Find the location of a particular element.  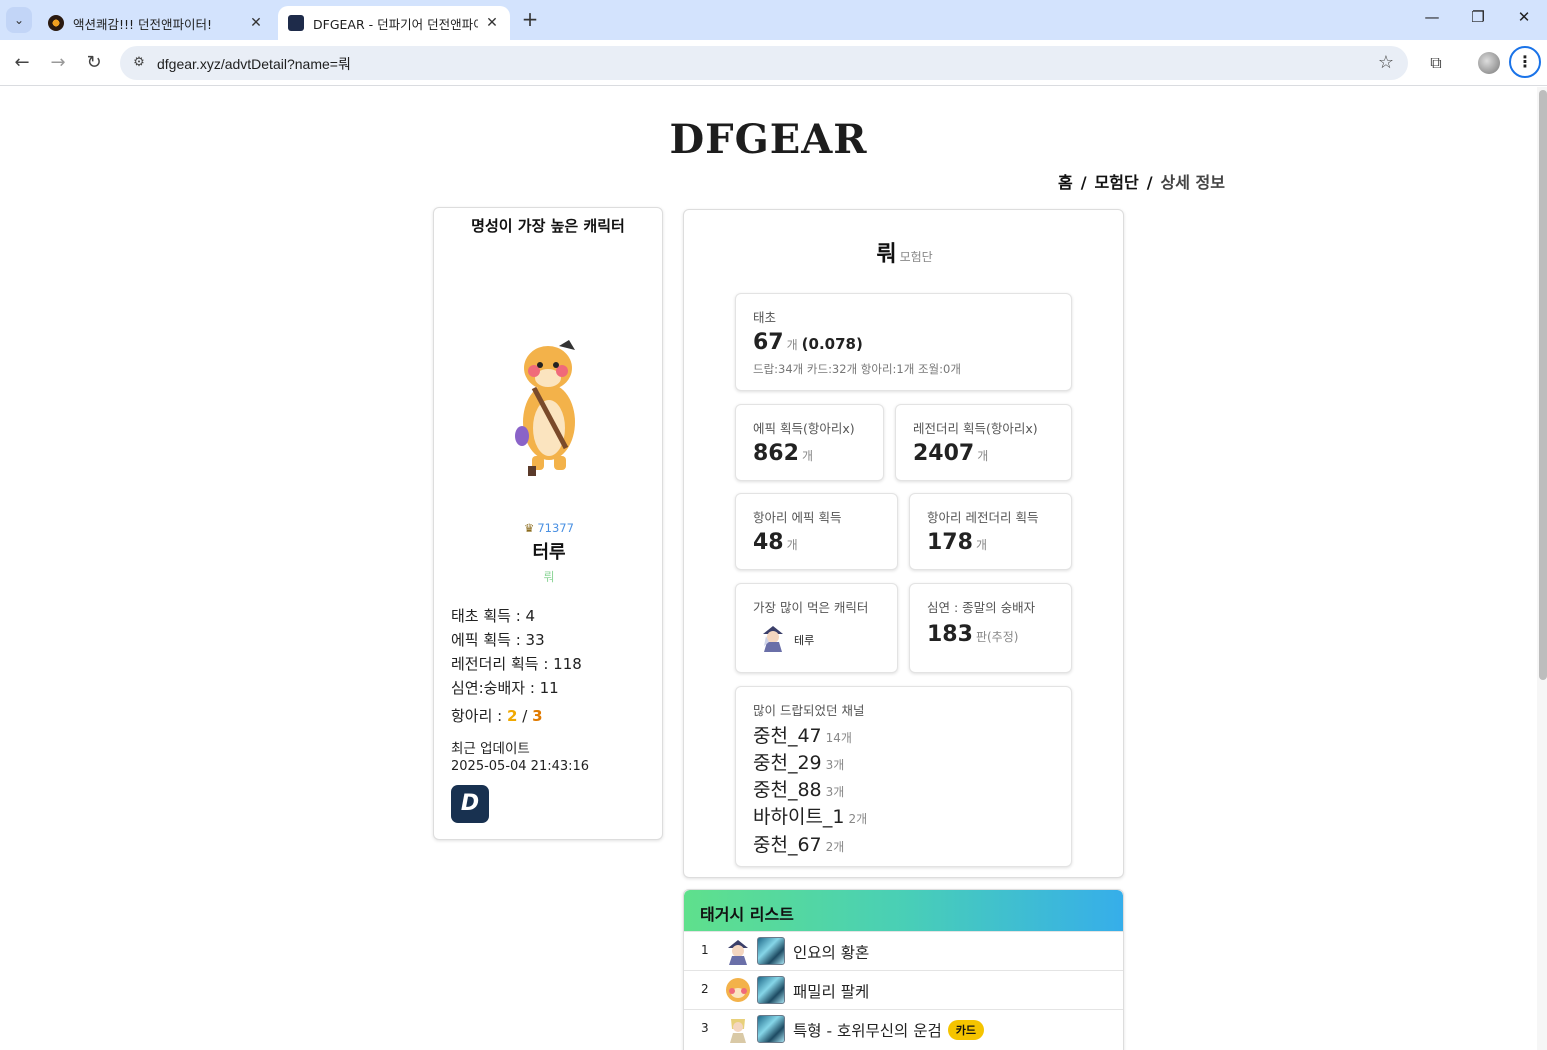

adventure-suffix: 모험단 is located at coordinates (916, 257).